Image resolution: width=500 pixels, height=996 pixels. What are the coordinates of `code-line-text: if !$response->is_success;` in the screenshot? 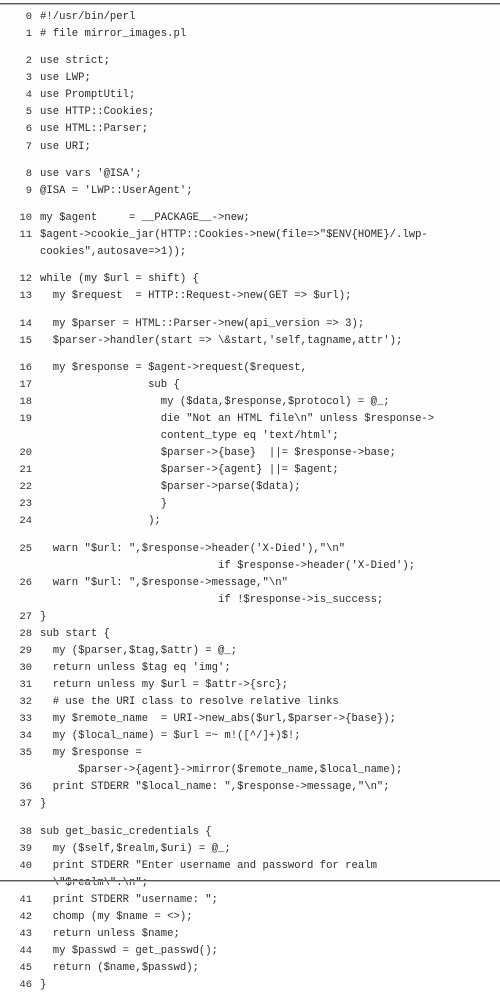 It's located at (212, 599).